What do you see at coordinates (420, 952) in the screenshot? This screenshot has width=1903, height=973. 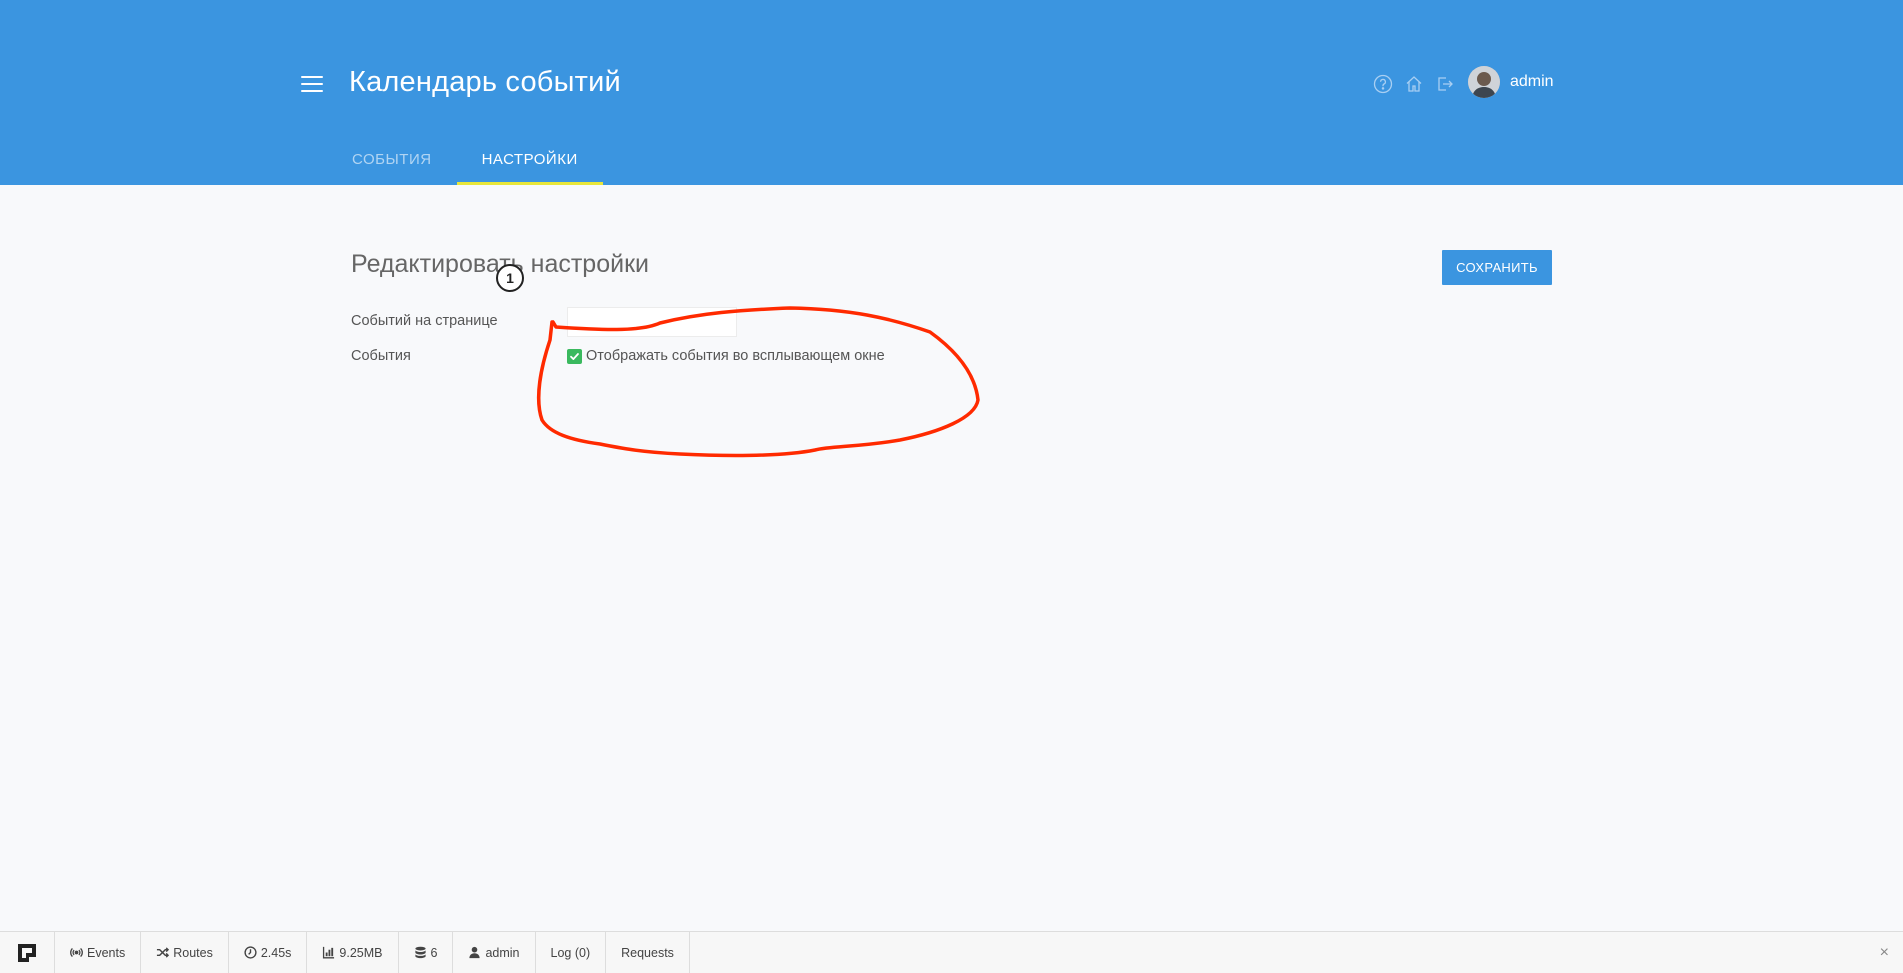 I see `database-icon` at bounding box center [420, 952].